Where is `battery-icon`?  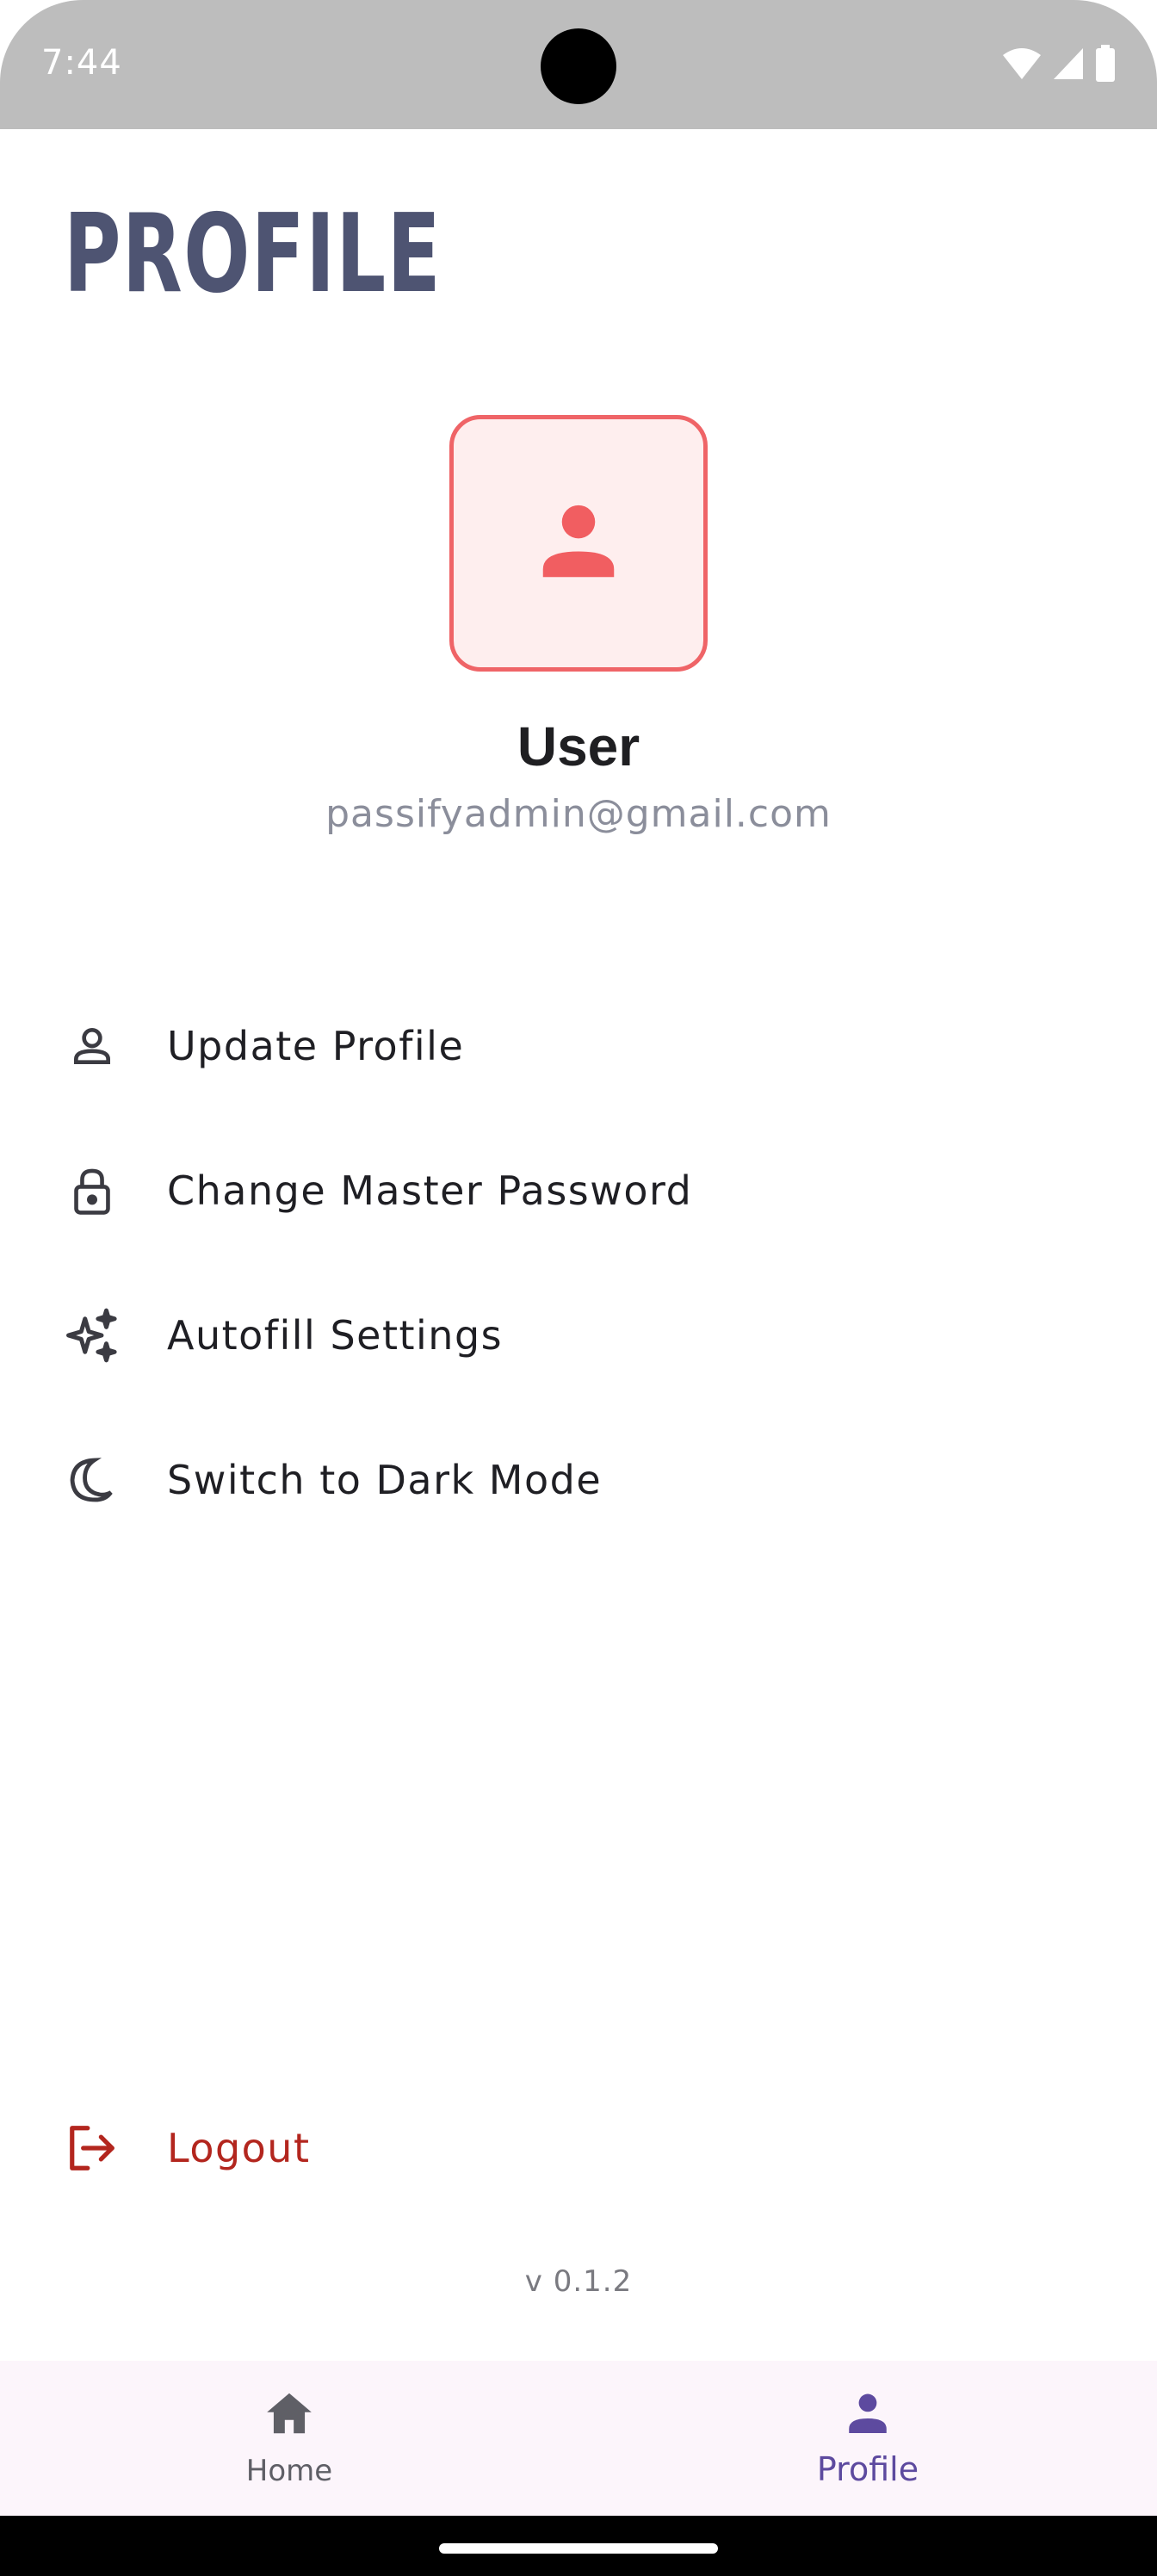 battery-icon is located at coordinates (1106, 65).